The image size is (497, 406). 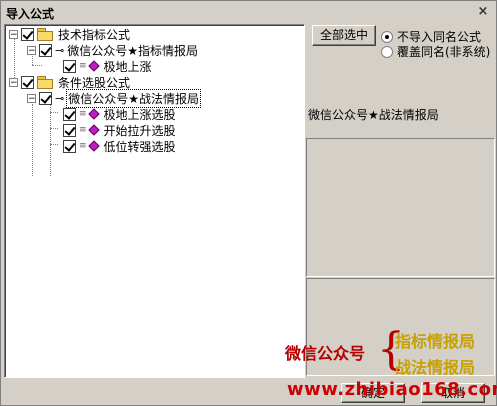 What do you see at coordinates (94, 34) in the screenshot?
I see `tree-node-label: 技术指标公式` at bounding box center [94, 34].